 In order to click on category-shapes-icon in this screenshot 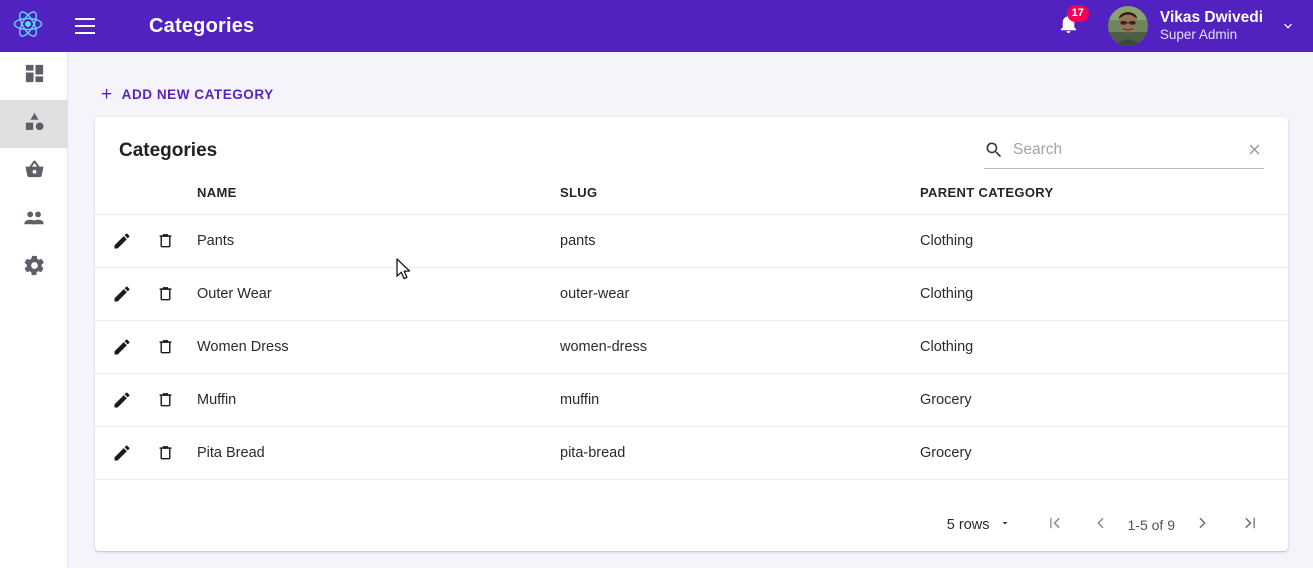, I will do `click(34, 124)`.